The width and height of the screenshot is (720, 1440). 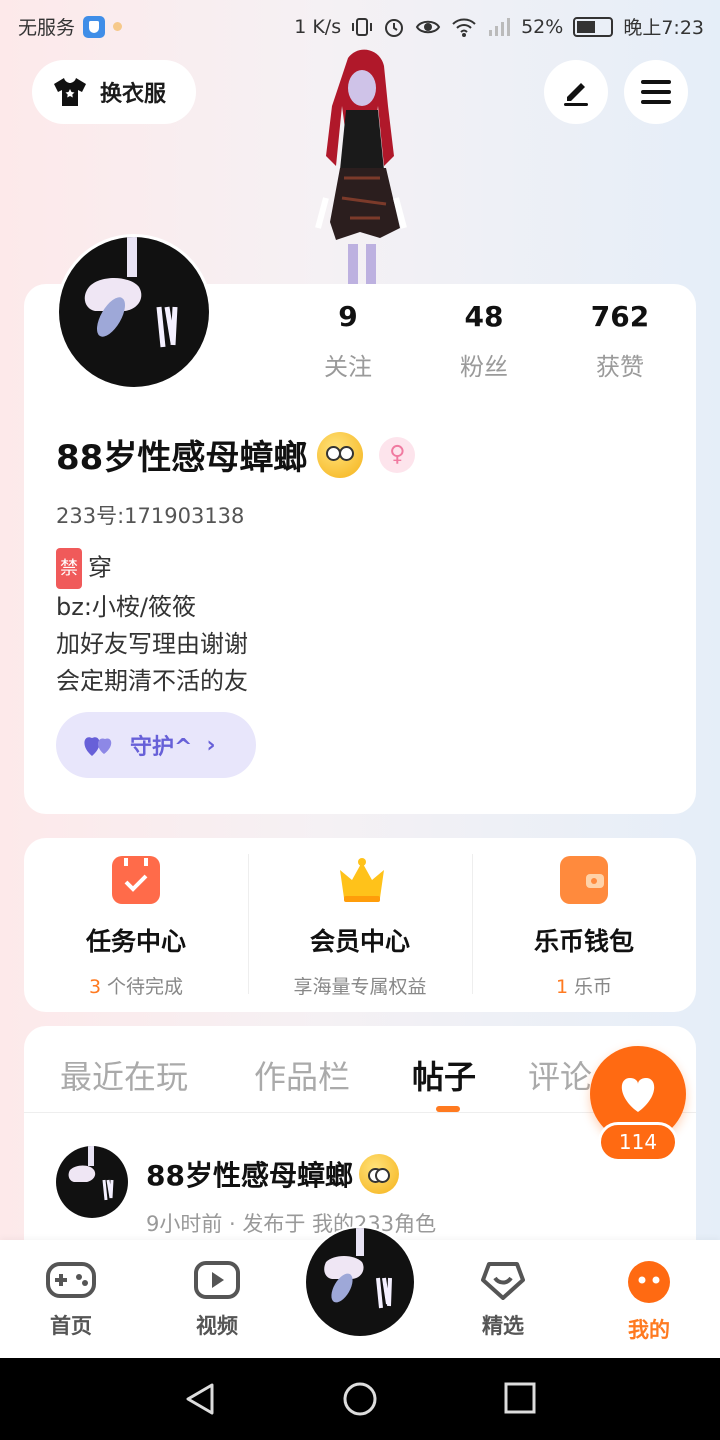 What do you see at coordinates (649, 1330) in the screenshot?
I see `nav-label: 我的` at bounding box center [649, 1330].